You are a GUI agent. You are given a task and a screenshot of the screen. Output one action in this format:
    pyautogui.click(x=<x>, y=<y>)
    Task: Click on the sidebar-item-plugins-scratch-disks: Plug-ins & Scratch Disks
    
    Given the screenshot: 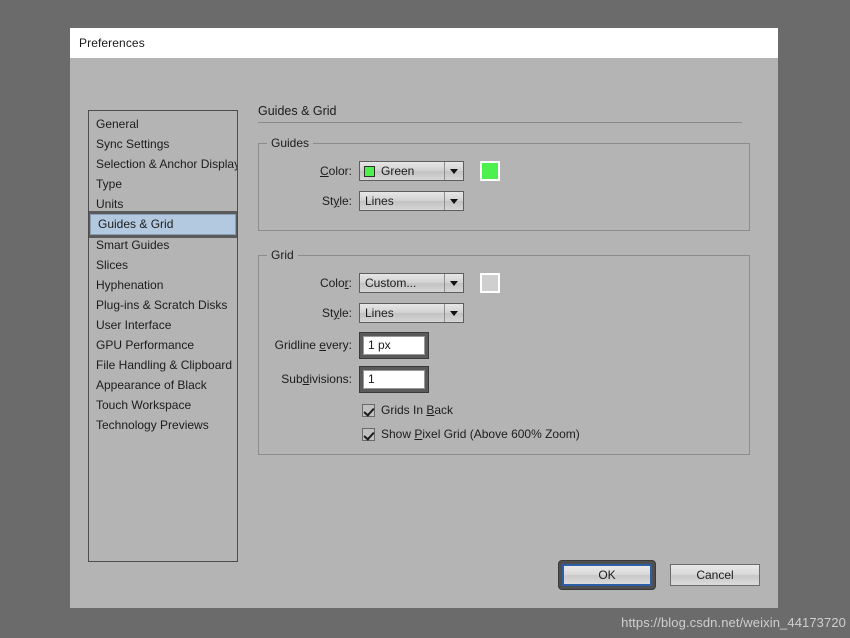 What is the action you would take?
    pyautogui.click(x=163, y=305)
    